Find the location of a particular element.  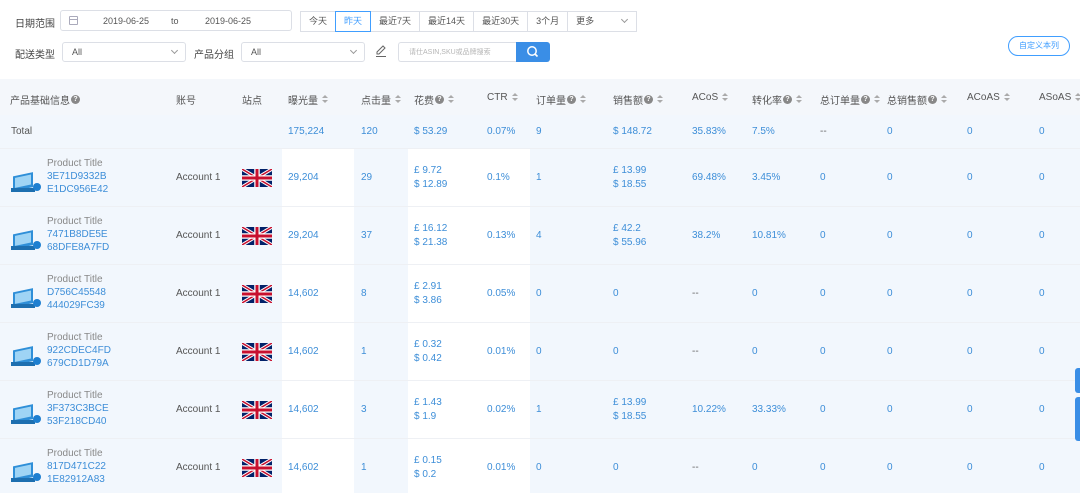

search-button is located at coordinates (533, 52).